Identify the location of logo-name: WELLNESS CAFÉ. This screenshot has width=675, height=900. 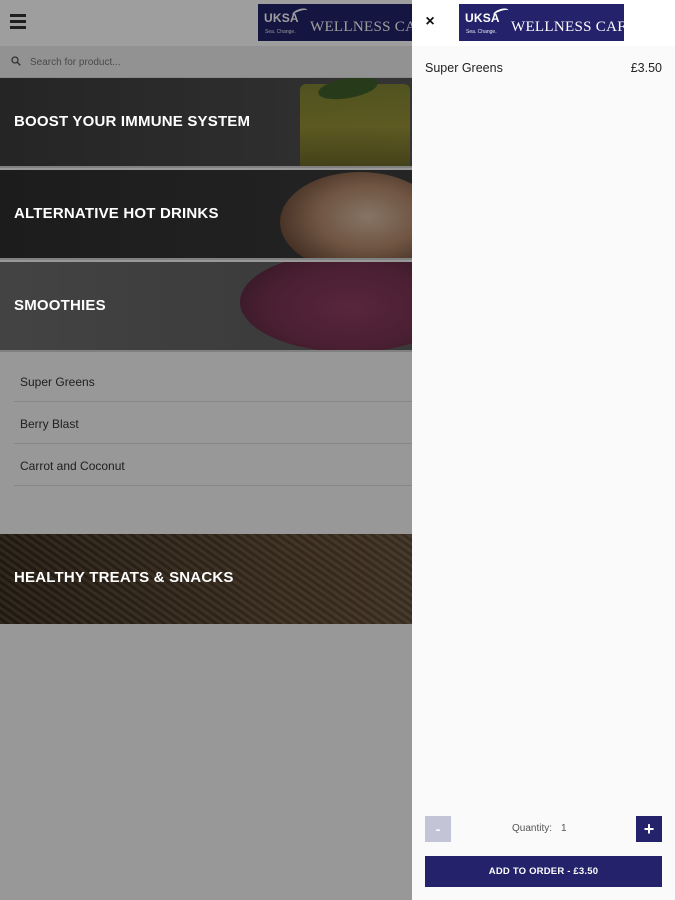
(567, 27).